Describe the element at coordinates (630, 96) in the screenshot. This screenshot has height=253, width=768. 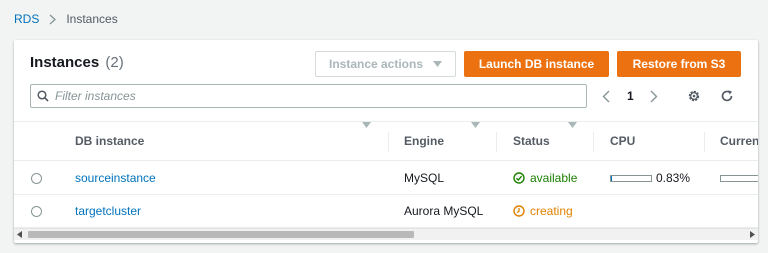
I see `page-number: 1` at that location.